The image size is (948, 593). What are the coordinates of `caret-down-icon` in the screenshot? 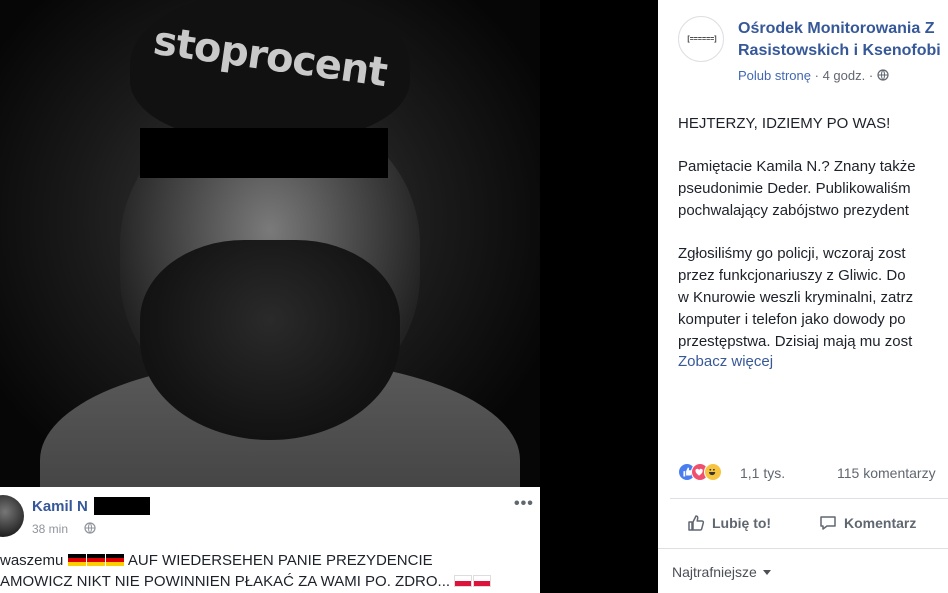 It's located at (766, 572).